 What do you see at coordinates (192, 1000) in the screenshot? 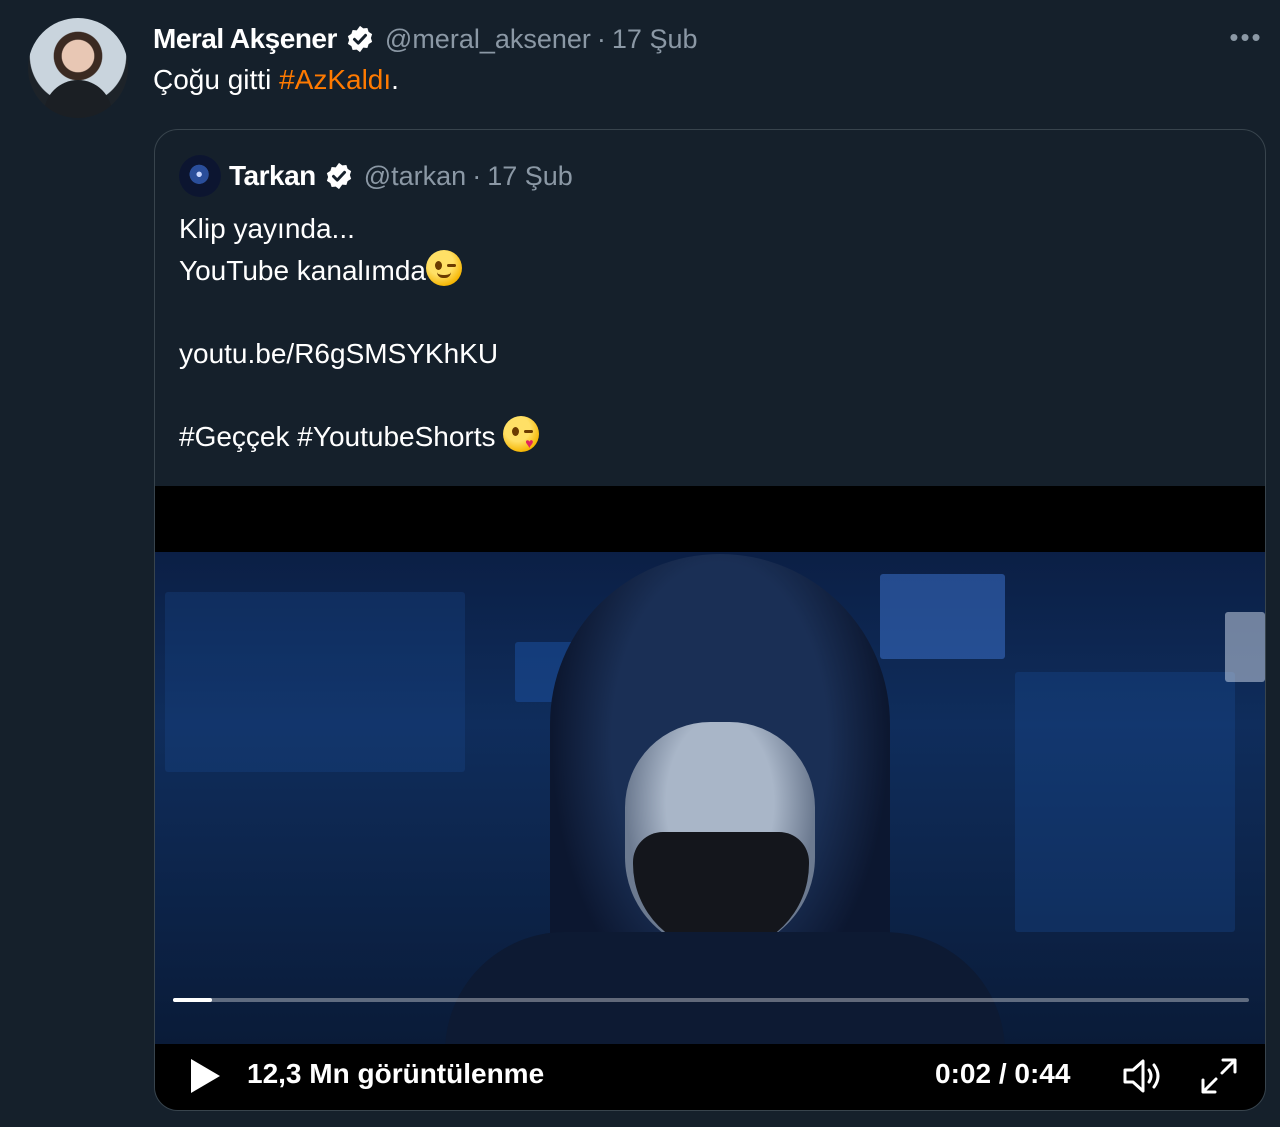
I see `video-progress-fill` at bounding box center [192, 1000].